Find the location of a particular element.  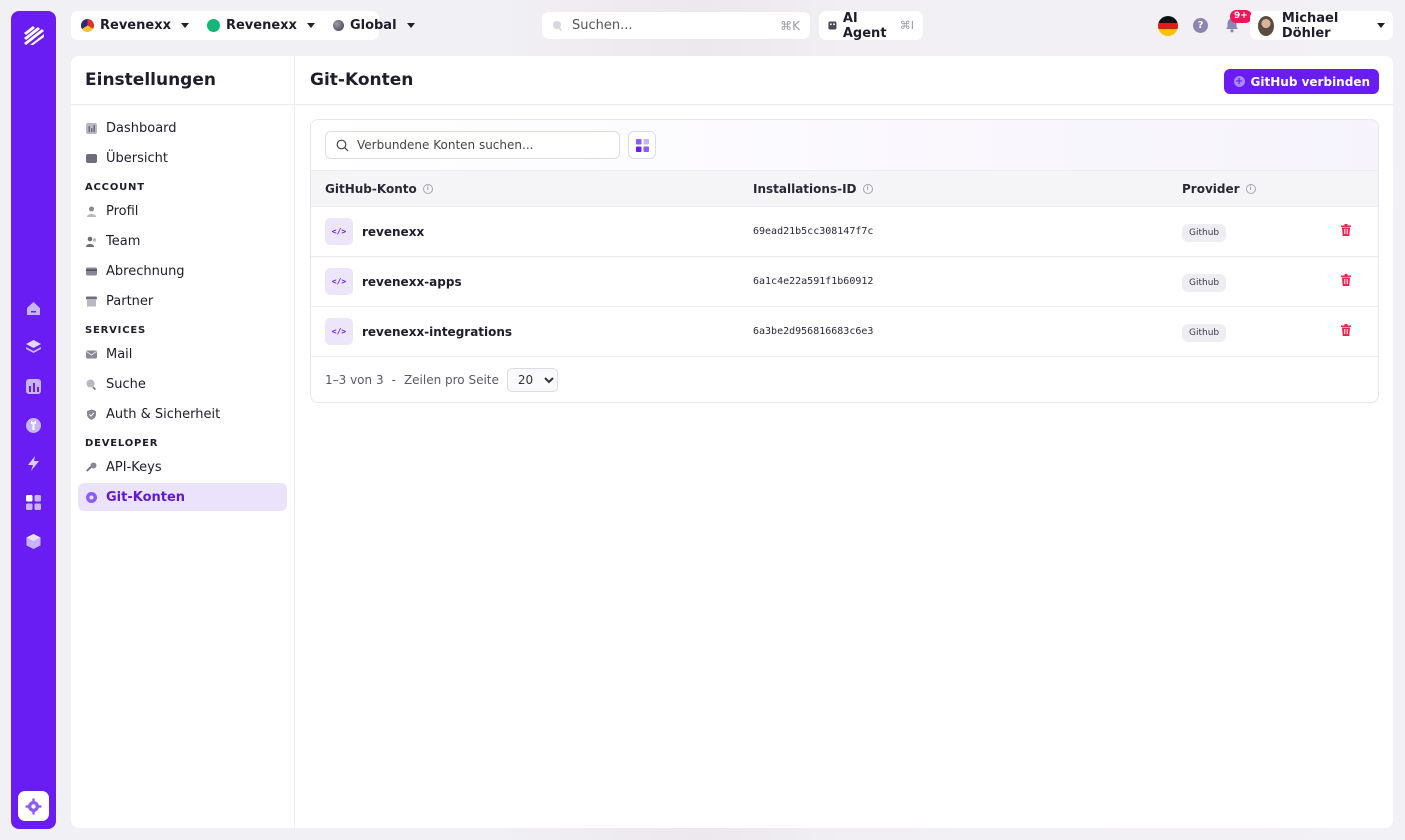

table-row: </> revenexx 69ead21b5cc308147f7c Github is located at coordinates (844, 231).